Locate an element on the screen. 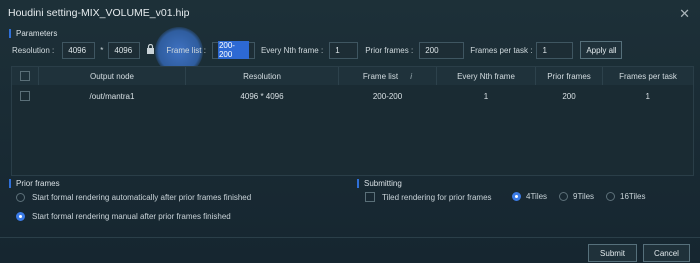 Image resolution: width=700 pixels, height=263 pixels. tile-option-4: 4Tiles is located at coordinates (529, 196).